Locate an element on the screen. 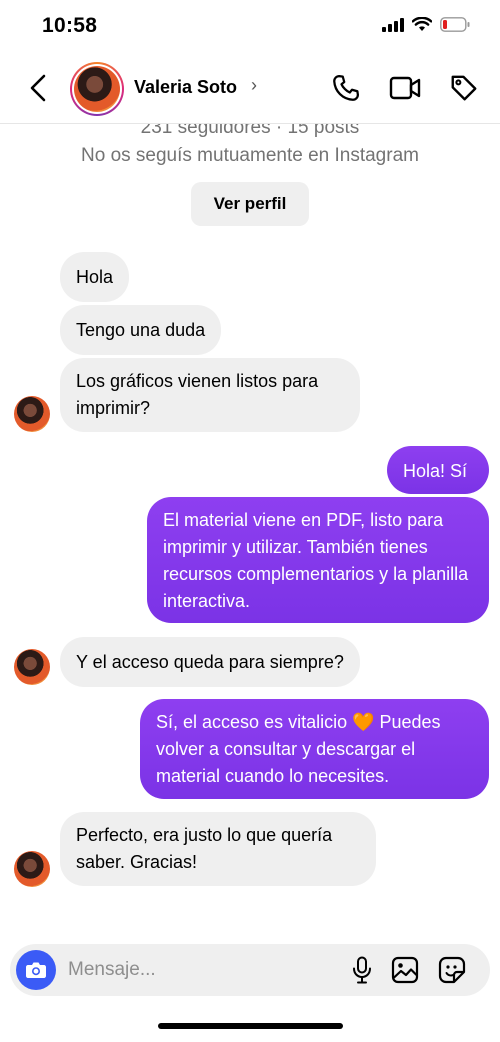 The height and width of the screenshot is (1042, 500). status-time: 10:58 is located at coordinates (70, 25).